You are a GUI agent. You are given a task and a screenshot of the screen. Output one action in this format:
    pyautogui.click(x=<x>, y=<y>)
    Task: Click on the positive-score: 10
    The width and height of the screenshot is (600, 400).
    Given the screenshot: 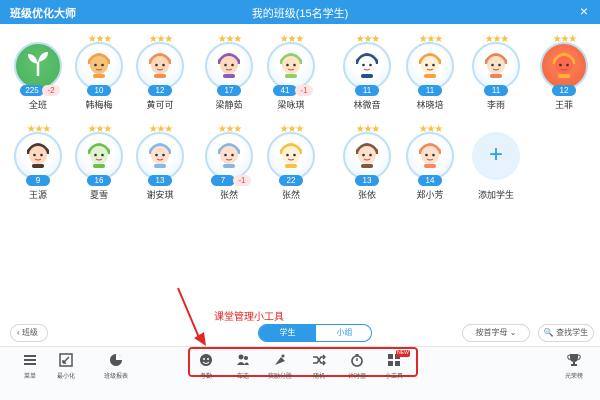 What is the action you would take?
    pyautogui.click(x=99, y=90)
    